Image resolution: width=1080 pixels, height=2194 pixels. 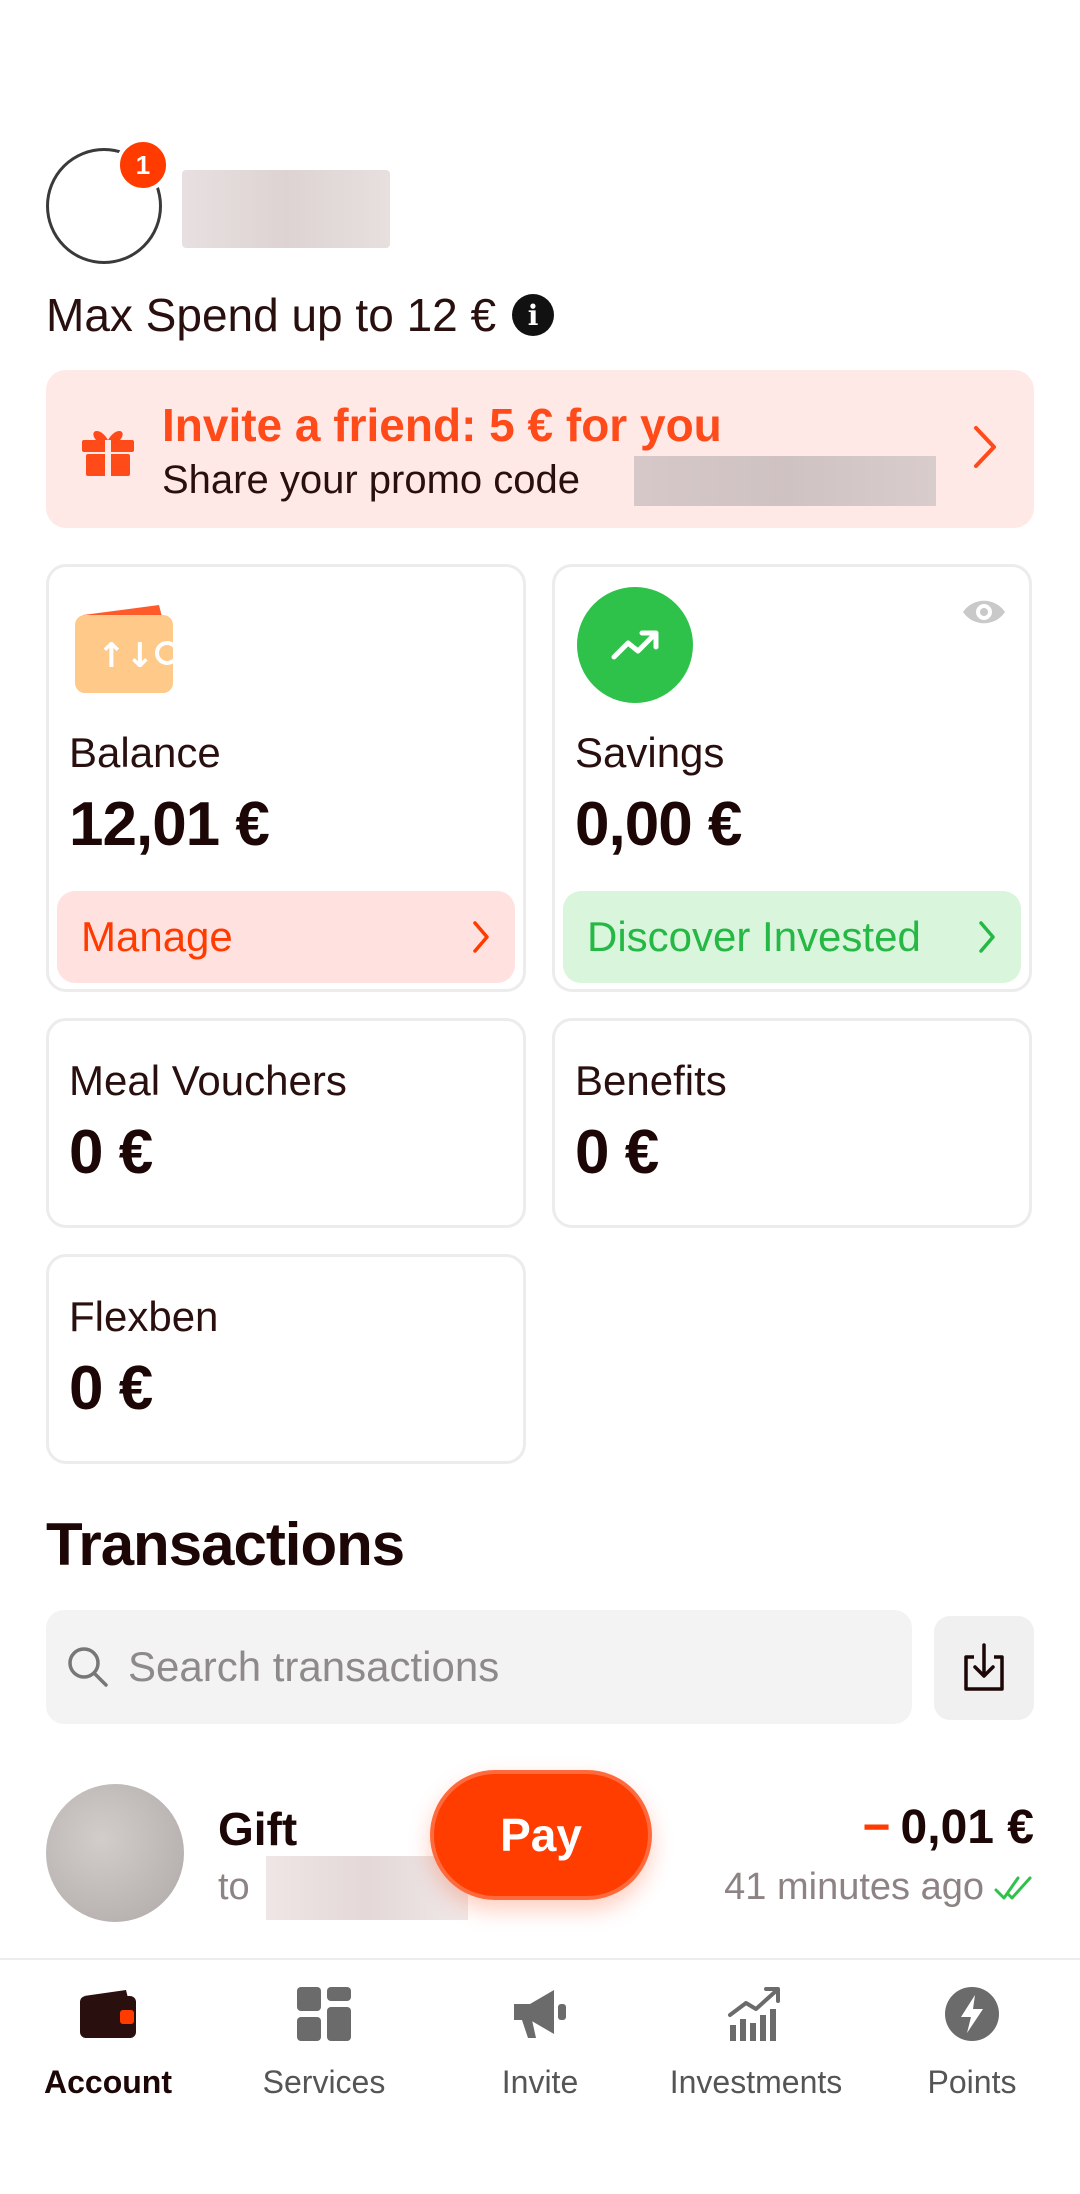 What do you see at coordinates (756, 2082) in the screenshot?
I see `nav-investments-label: Investments` at bounding box center [756, 2082].